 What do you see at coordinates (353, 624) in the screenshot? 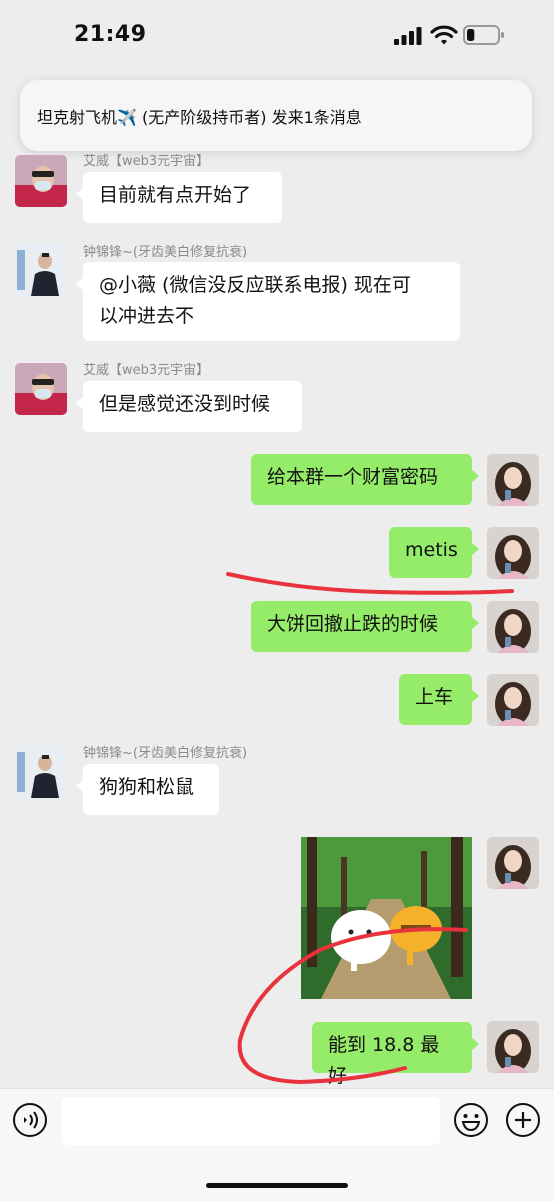
I see `message-text: 大饼回撤止跌的时候` at bounding box center [353, 624].